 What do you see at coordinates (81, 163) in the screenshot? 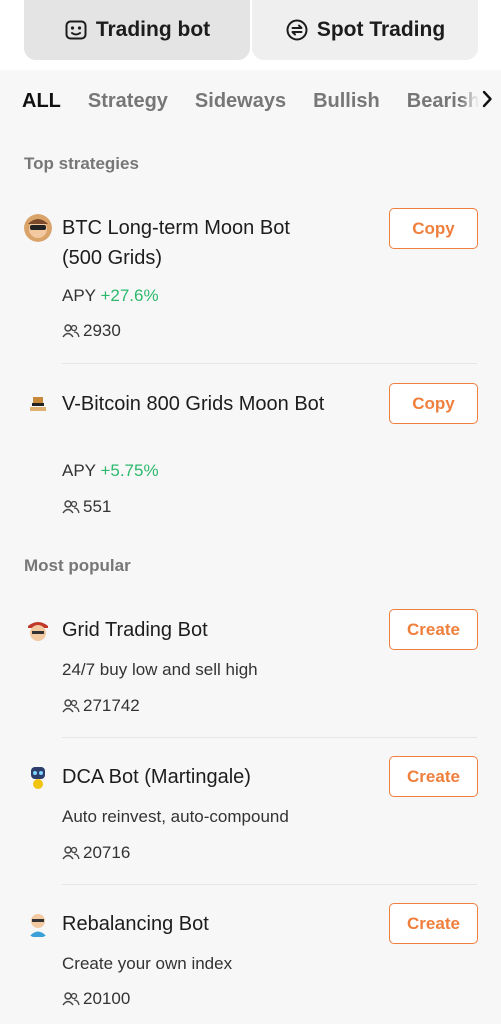
I see `section-title-top-strategies: Top strategies` at bounding box center [81, 163].